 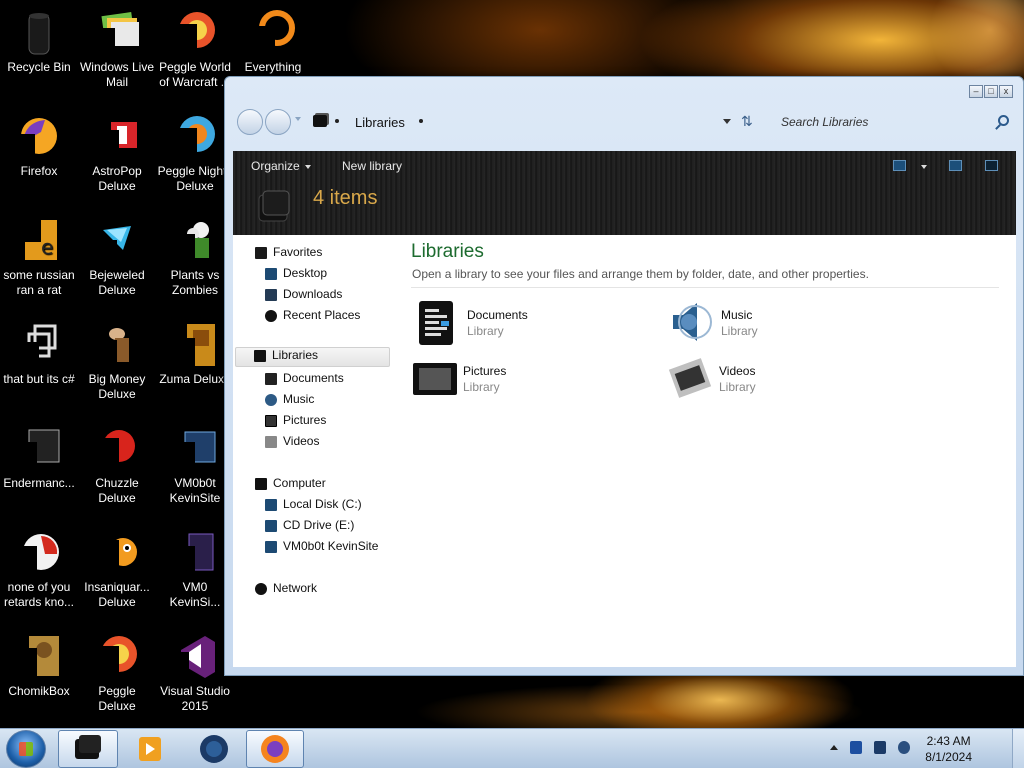 What do you see at coordinates (39, 678) in the screenshot?
I see `desktop-icon-chomikbox: ChomikBox` at bounding box center [39, 678].